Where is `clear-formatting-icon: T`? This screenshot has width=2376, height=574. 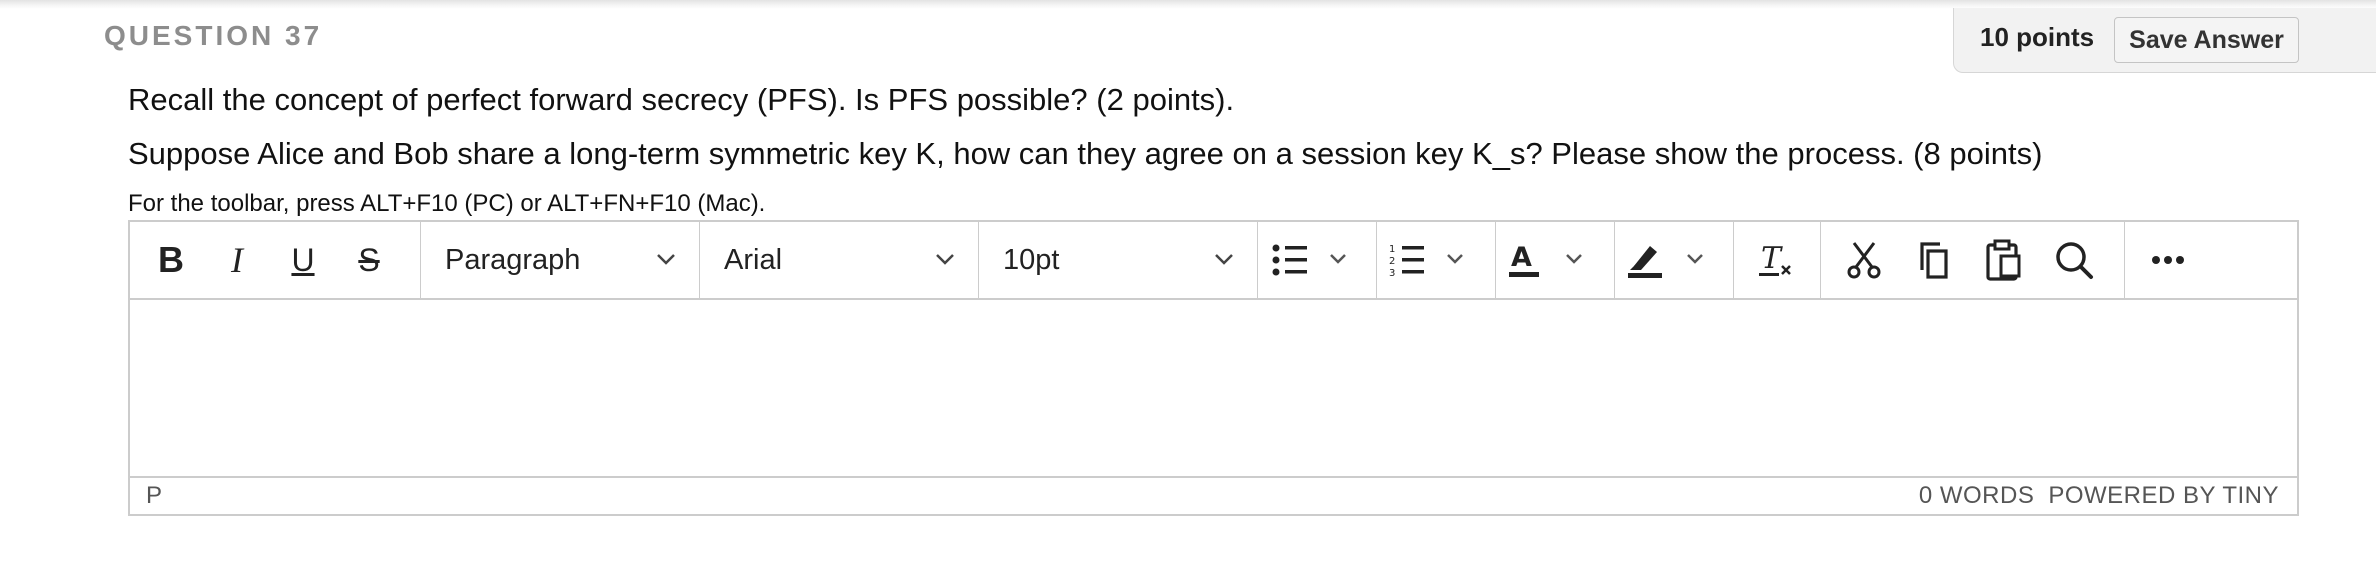
clear-formatting-icon: T is located at coordinates (1775, 258).